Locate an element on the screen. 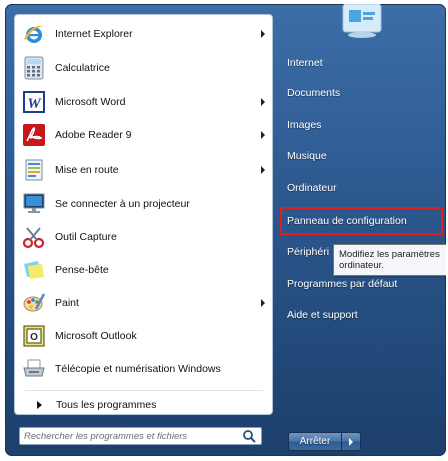 Image resolution: width=448 pixels, height=461 pixels. program-mise-en-route: Mise en route is located at coordinates (144, 170).